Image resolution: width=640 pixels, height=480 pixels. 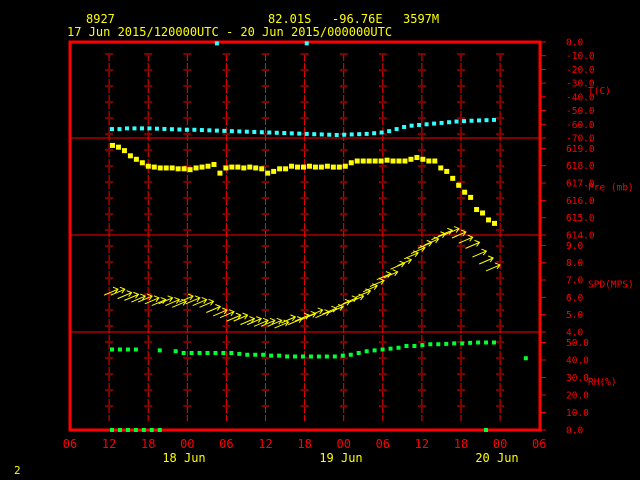 I want to click on y-tick-label: 9.0, so click(x=574, y=246).